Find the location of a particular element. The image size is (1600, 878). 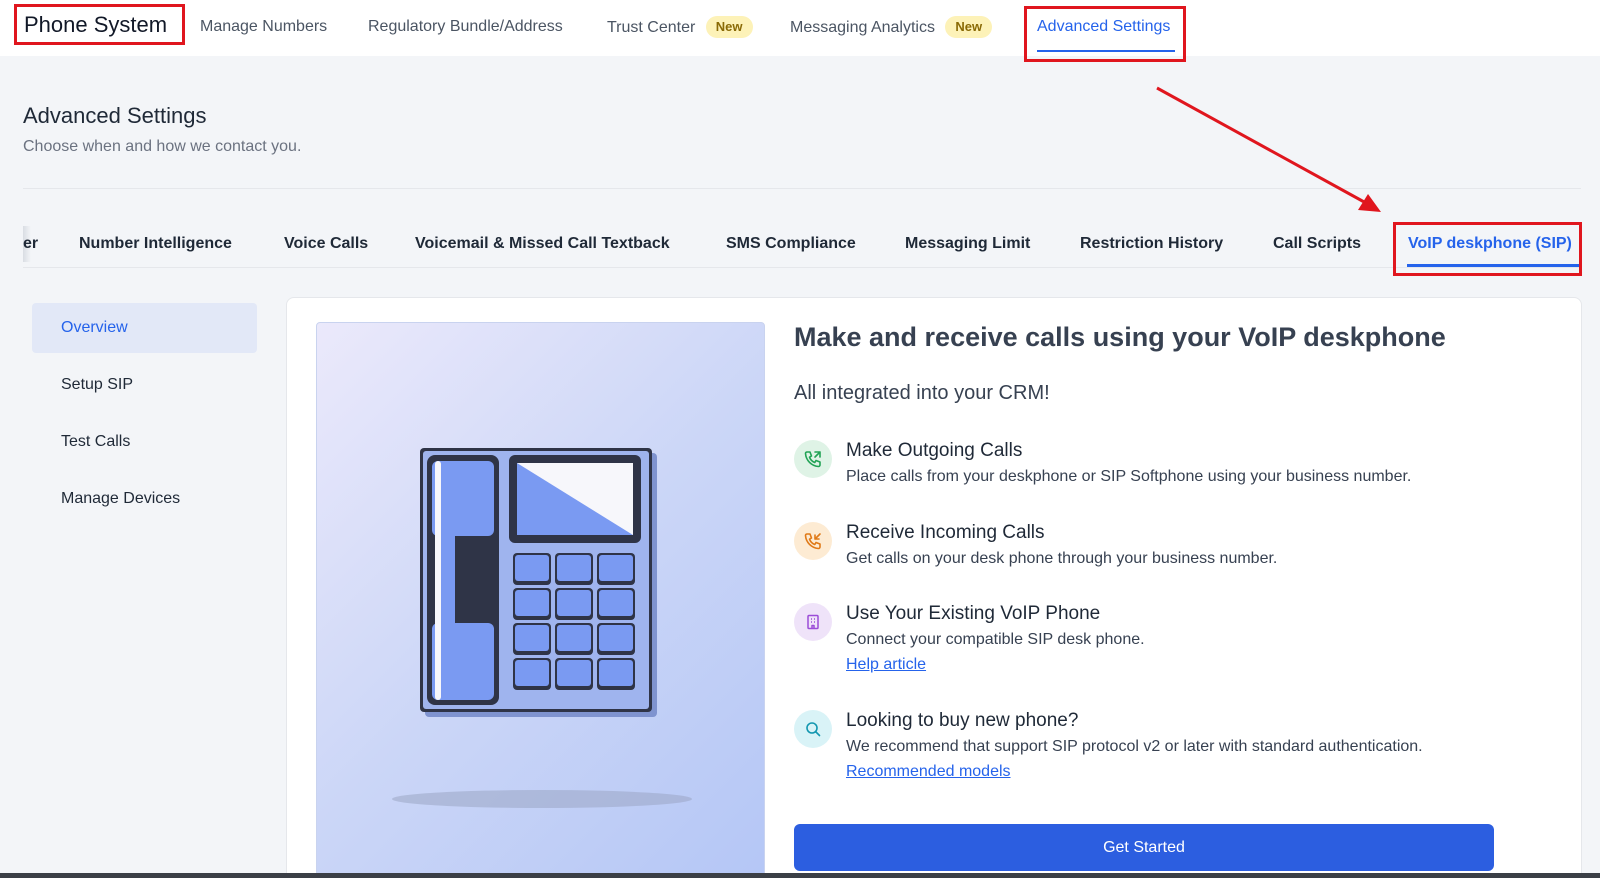

page-title: Advanced Settings is located at coordinates (115, 115).